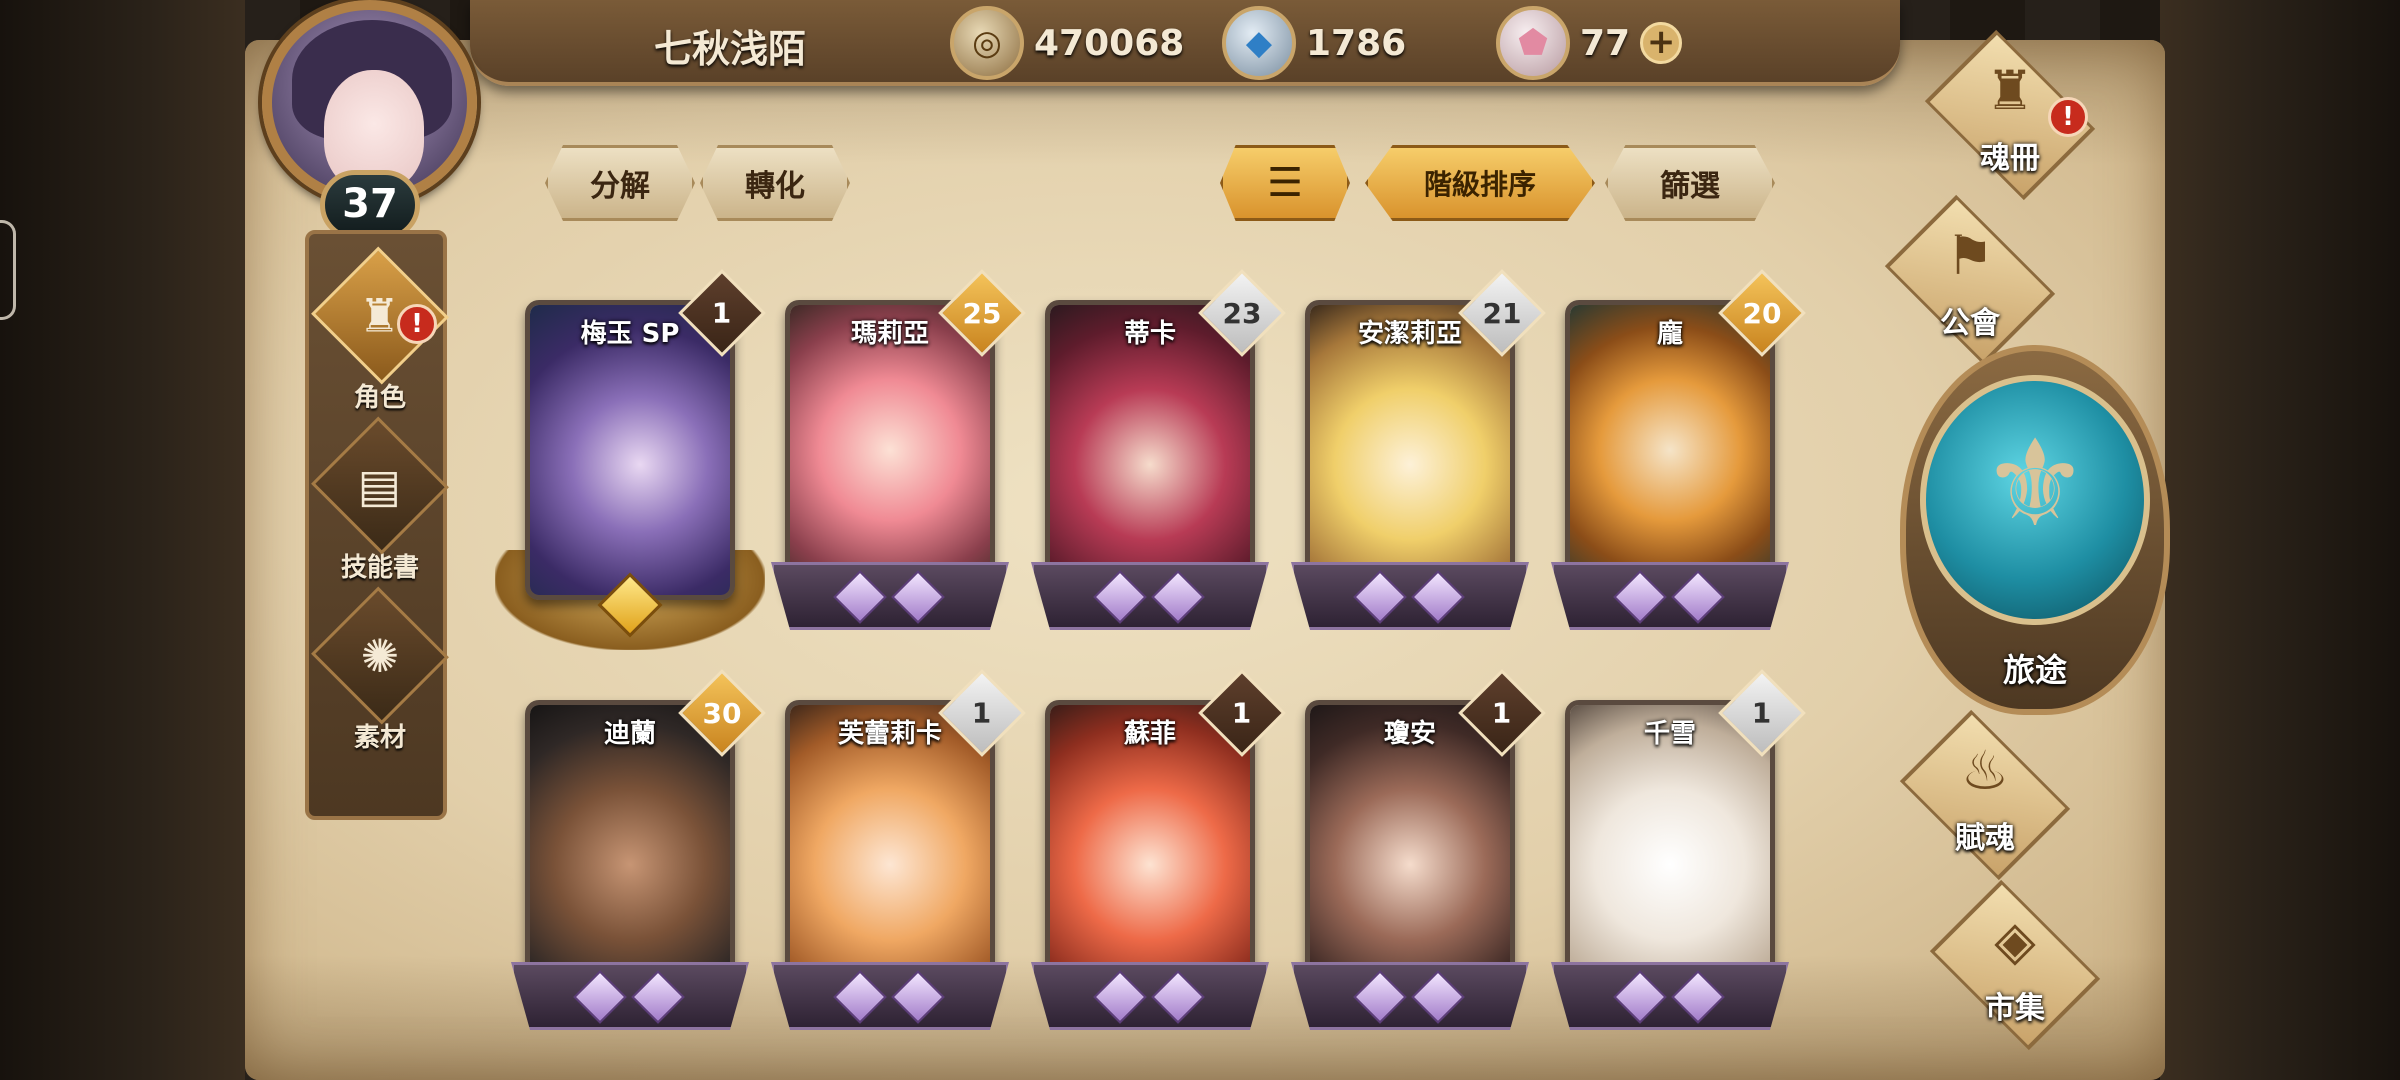 This screenshot has width=2400, height=1080. What do you see at coordinates (122, 540) in the screenshot?
I see `left-frame` at bounding box center [122, 540].